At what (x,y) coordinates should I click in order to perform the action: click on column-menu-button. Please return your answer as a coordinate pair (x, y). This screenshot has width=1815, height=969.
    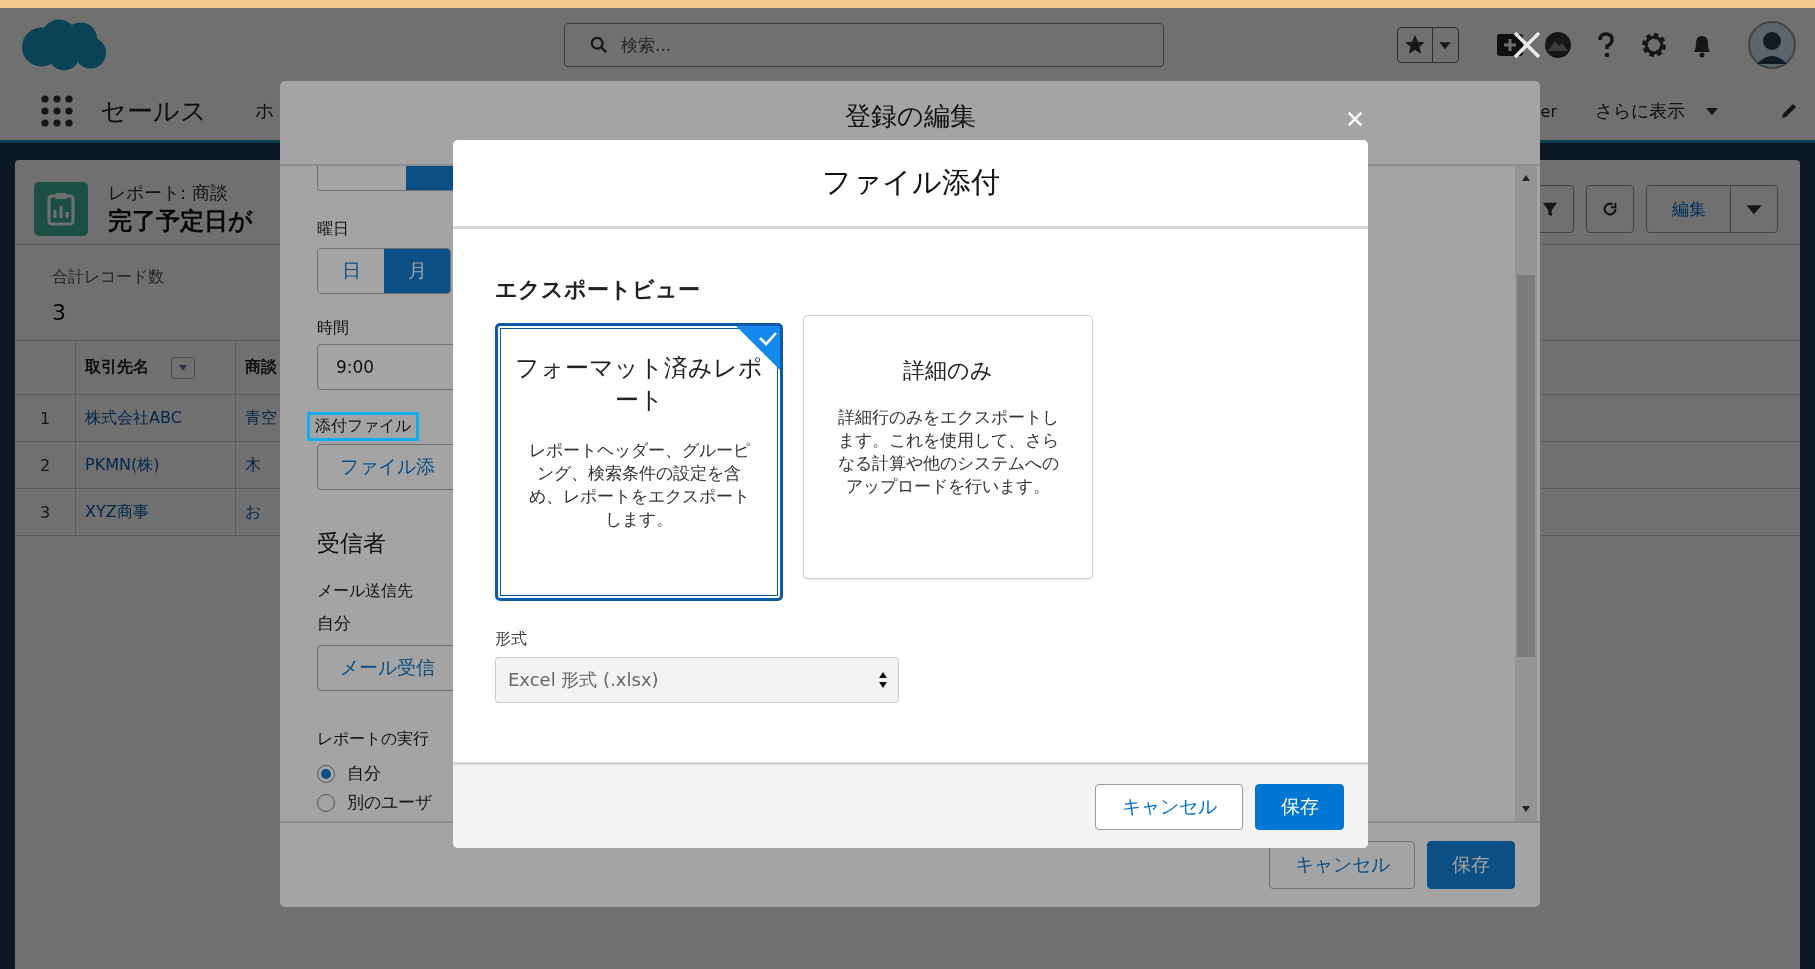
    Looking at the image, I should click on (183, 367).